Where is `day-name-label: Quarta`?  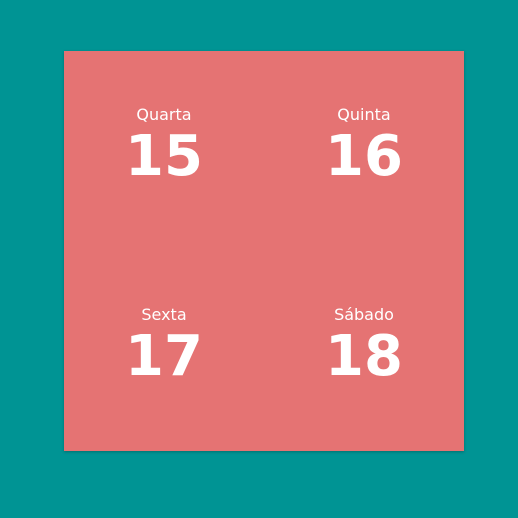 day-name-label: Quarta is located at coordinates (164, 114).